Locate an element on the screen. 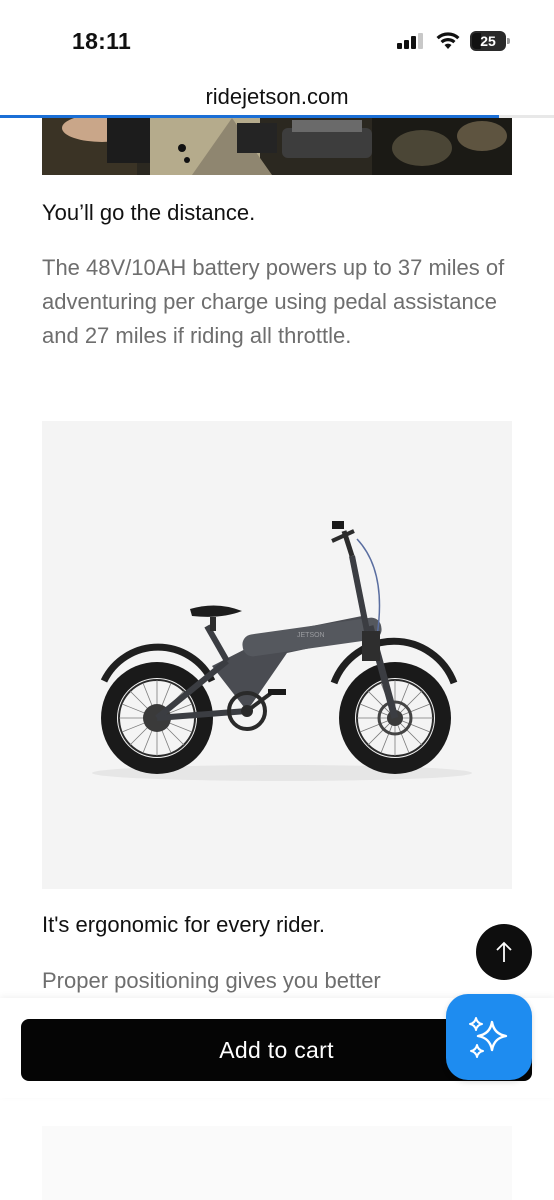 The image size is (554, 1200). section-body: Proper positioning gives you better is located at coordinates (211, 980).